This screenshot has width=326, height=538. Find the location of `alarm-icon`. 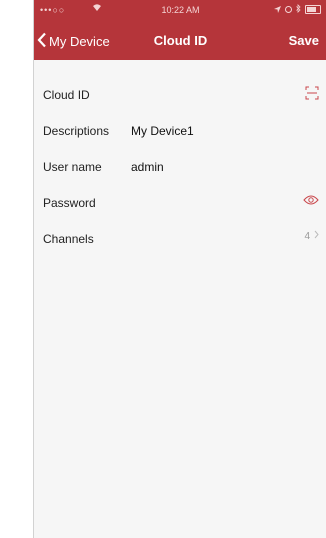

alarm-icon is located at coordinates (288, 10).